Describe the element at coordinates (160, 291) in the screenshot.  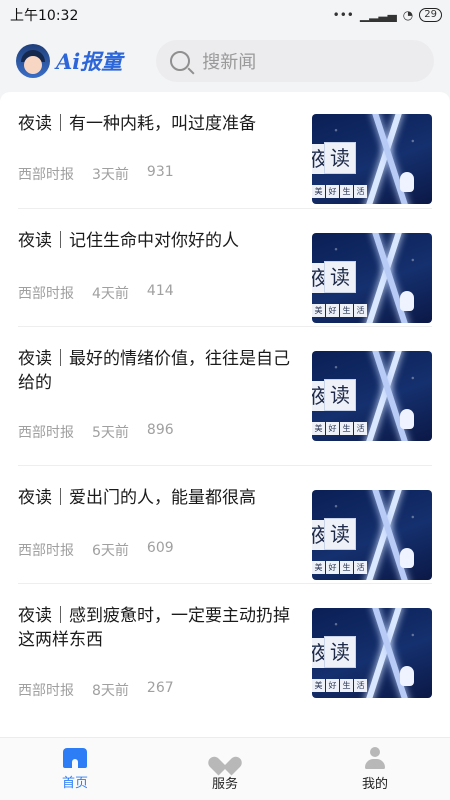
I see `news-count: 414` at that location.